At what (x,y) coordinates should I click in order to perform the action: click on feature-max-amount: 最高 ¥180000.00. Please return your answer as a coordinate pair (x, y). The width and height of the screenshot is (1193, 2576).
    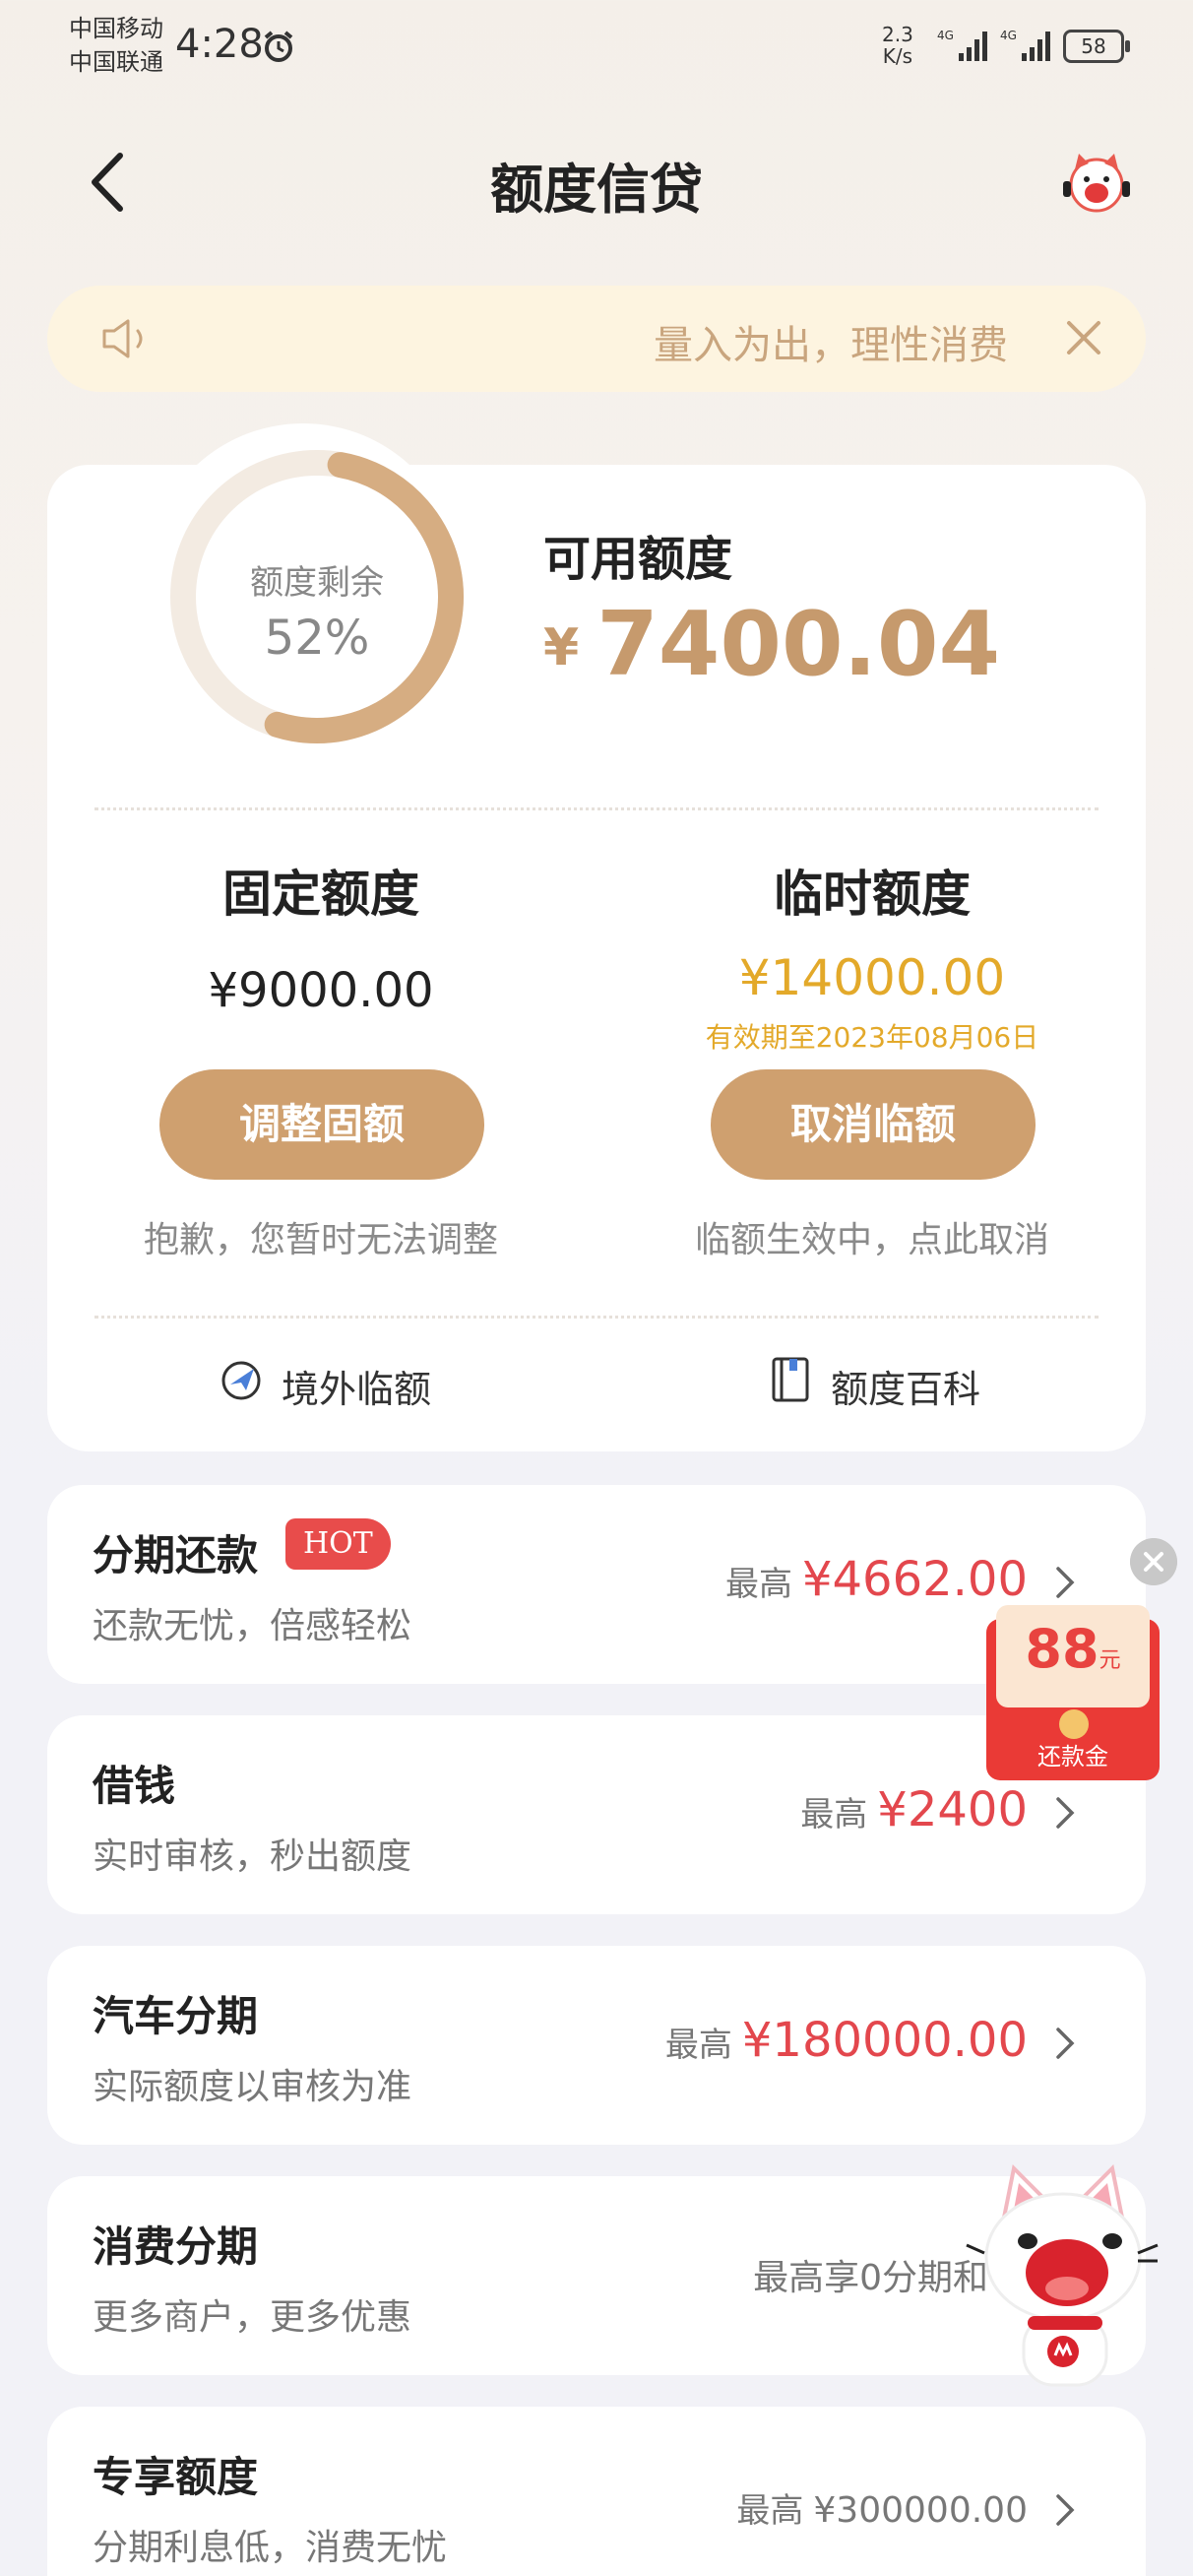
    Looking at the image, I should click on (846, 2040).